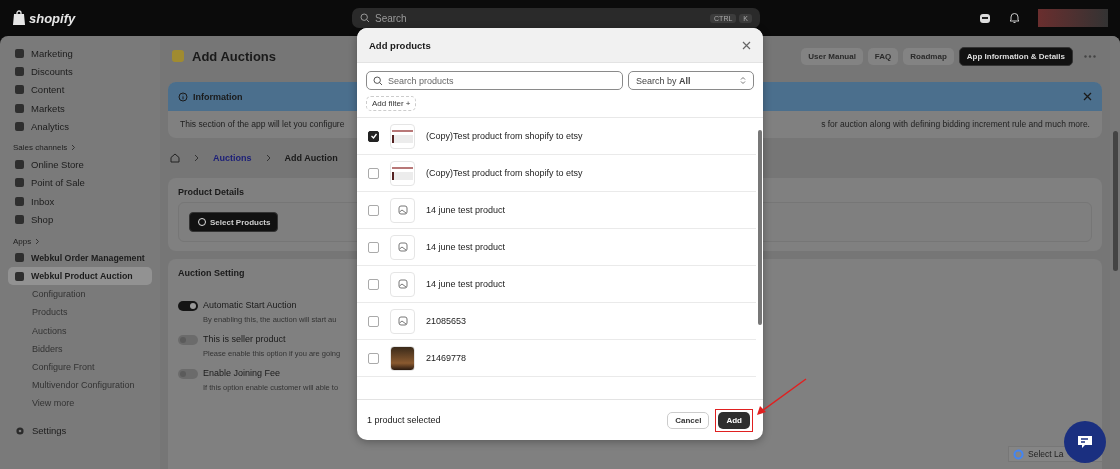 This screenshot has width=1120, height=469. What do you see at coordinates (80, 367) in the screenshot?
I see `sidebar-subitem: Configure Front` at bounding box center [80, 367].